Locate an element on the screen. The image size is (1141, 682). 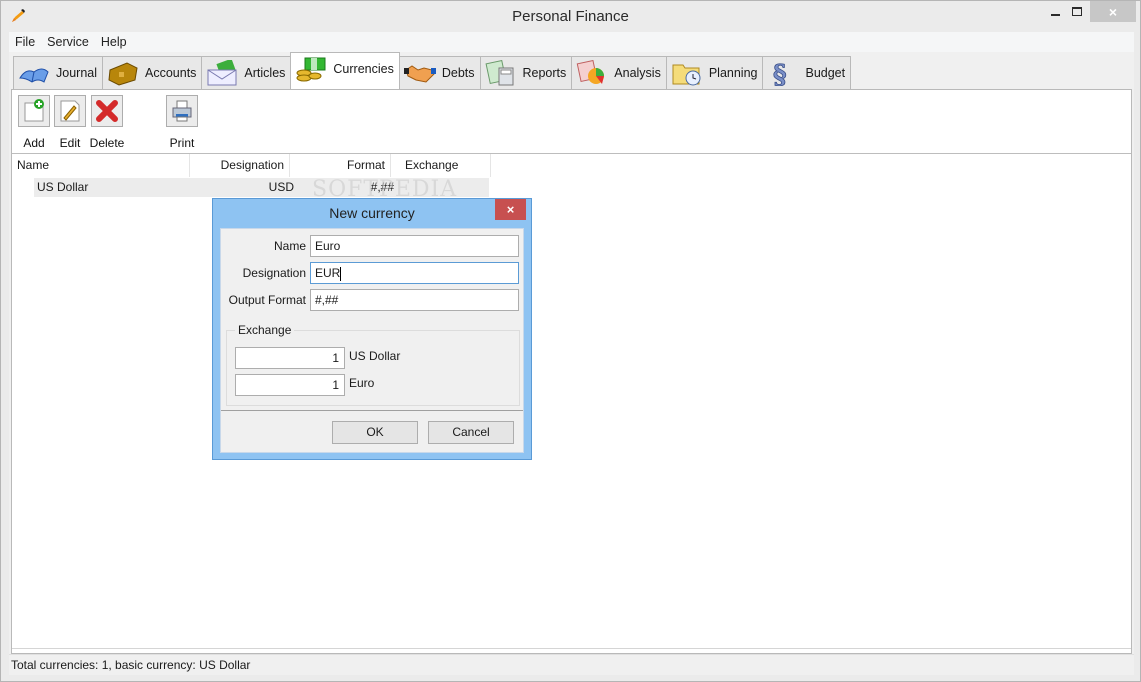
menu-service: Service is located at coordinates (68, 42).